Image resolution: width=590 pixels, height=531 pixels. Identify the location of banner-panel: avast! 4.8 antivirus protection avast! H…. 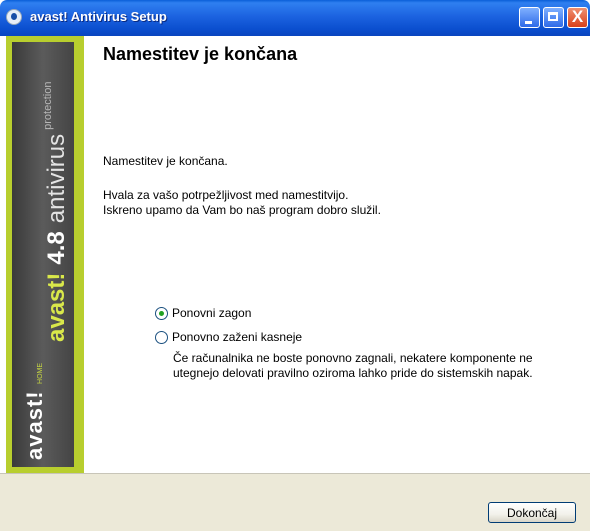
(43, 254).